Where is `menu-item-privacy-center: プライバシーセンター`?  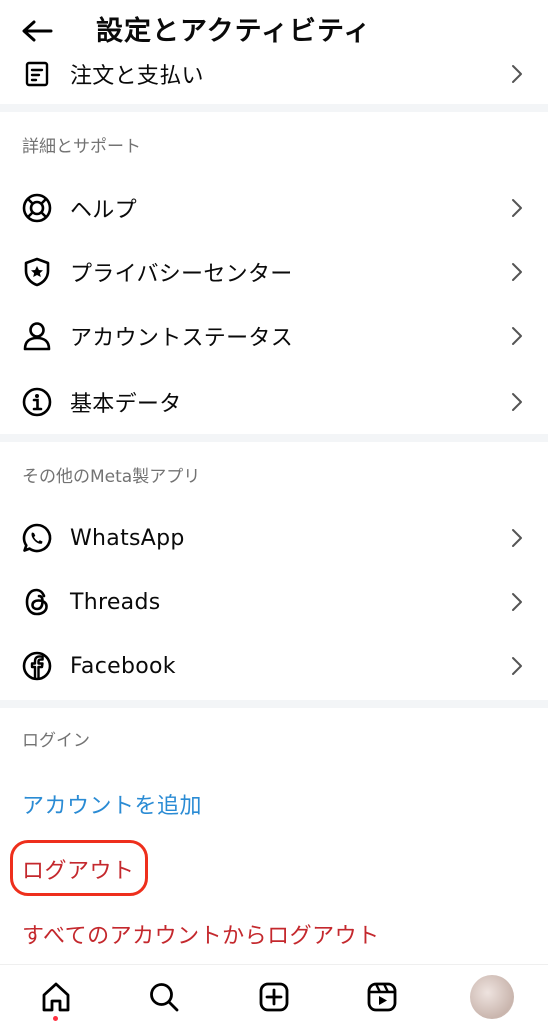
menu-item-privacy-center: プライバシーセンター is located at coordinates (274, 272).